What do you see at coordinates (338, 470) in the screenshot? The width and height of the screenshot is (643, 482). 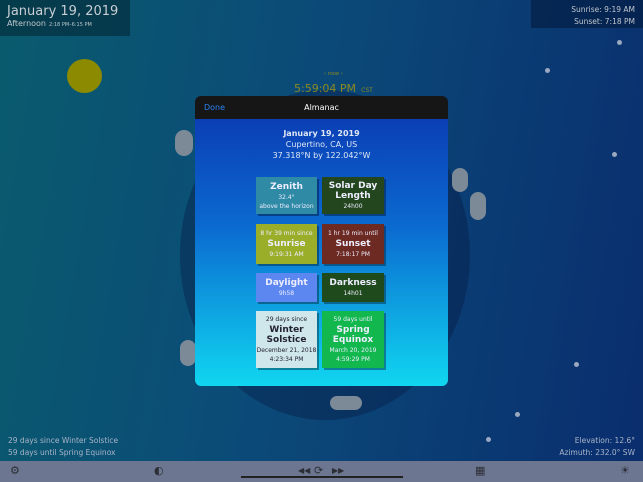 I see `forward-icon: ▶▶` at bounding box center [338, 470].